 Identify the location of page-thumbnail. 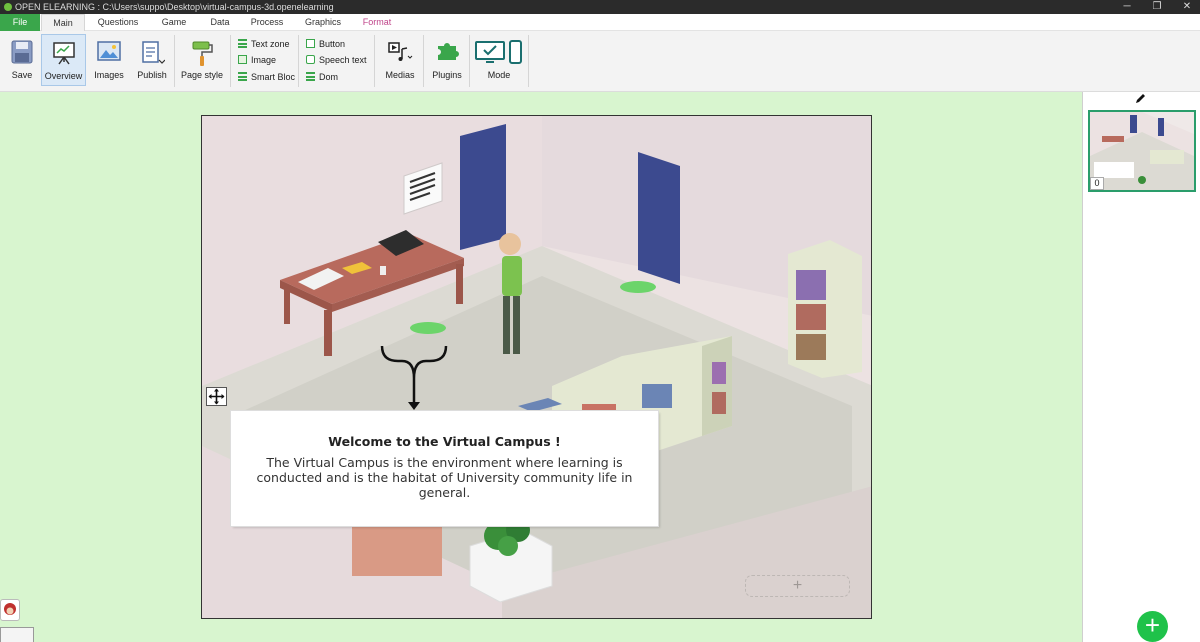
(1142, 151).